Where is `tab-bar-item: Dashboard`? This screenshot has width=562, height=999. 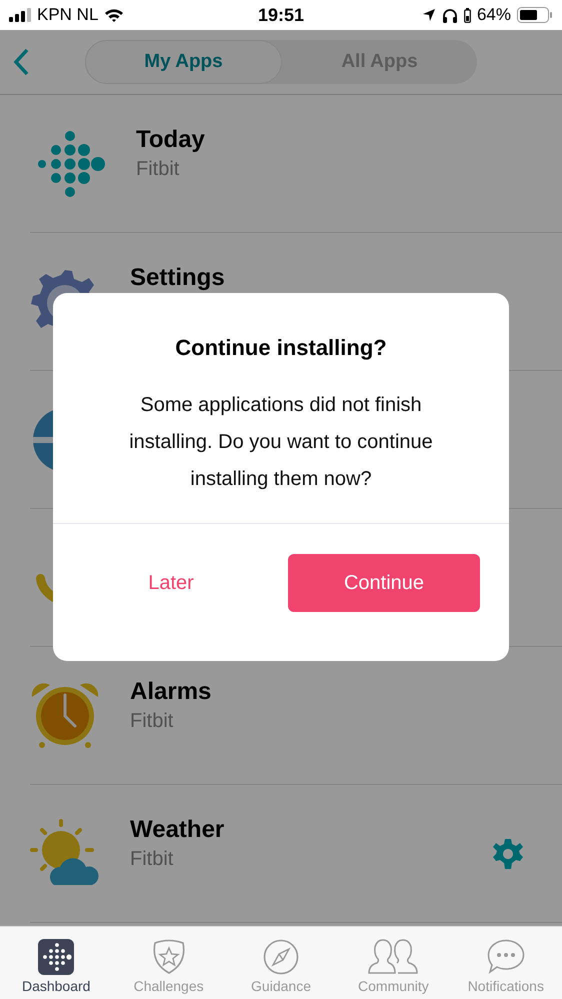
tab-bar-item: Dashboard is located at coordinates (56, 963).